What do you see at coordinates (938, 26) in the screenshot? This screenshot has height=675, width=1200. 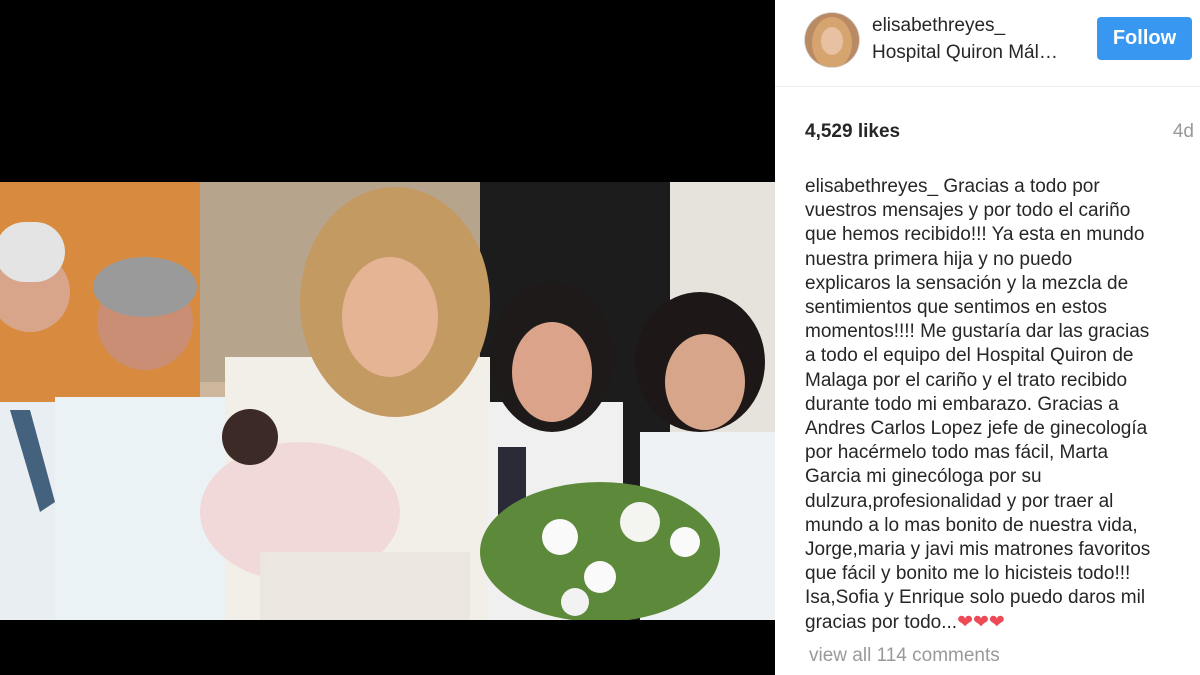 I see `username: elisabethreyes_` at bounding box center [938, 26].